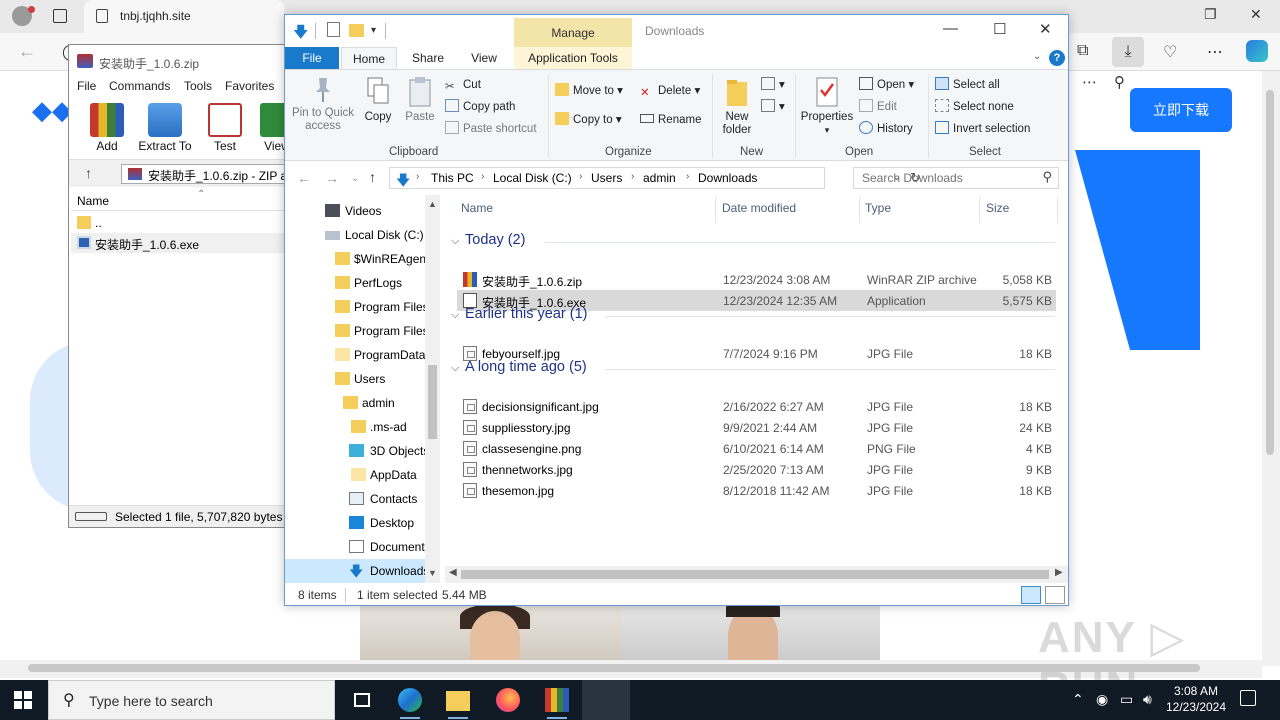  I want to click on navigation-pane-scroll-thumb, so click(432, 402).